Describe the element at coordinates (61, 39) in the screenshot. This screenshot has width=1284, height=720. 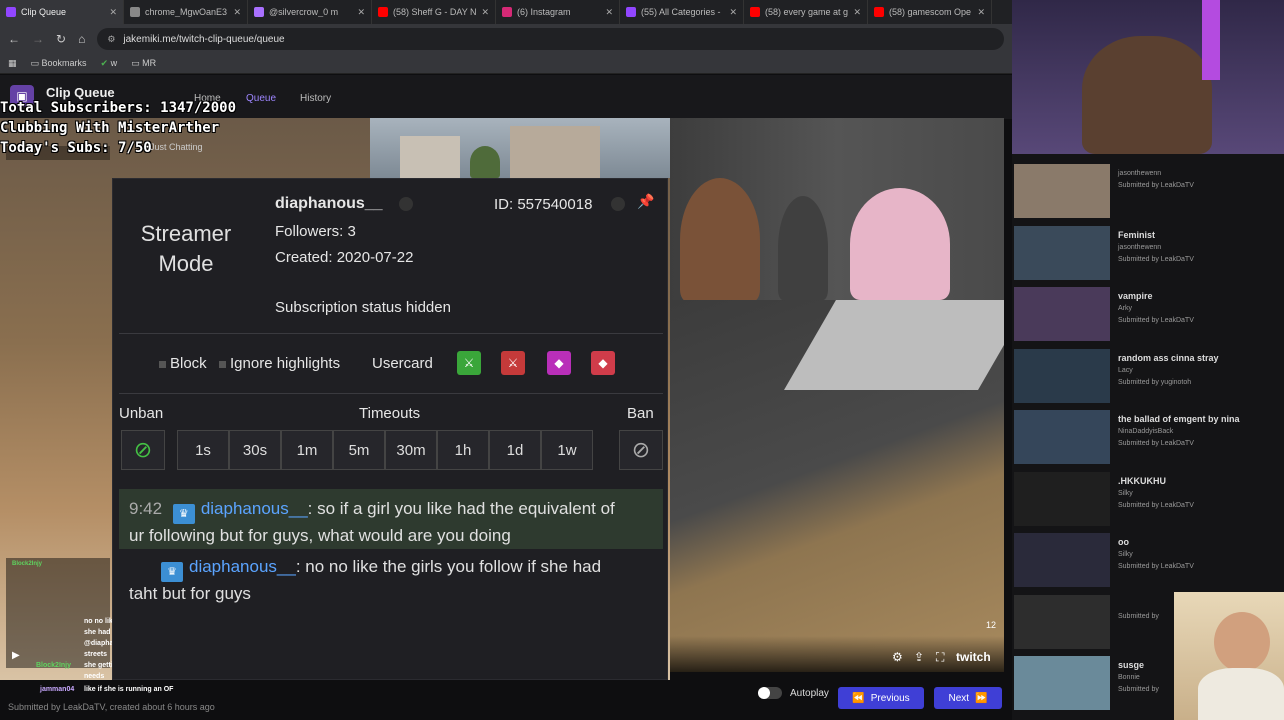
I see `reload-icon: ↻` at that location.